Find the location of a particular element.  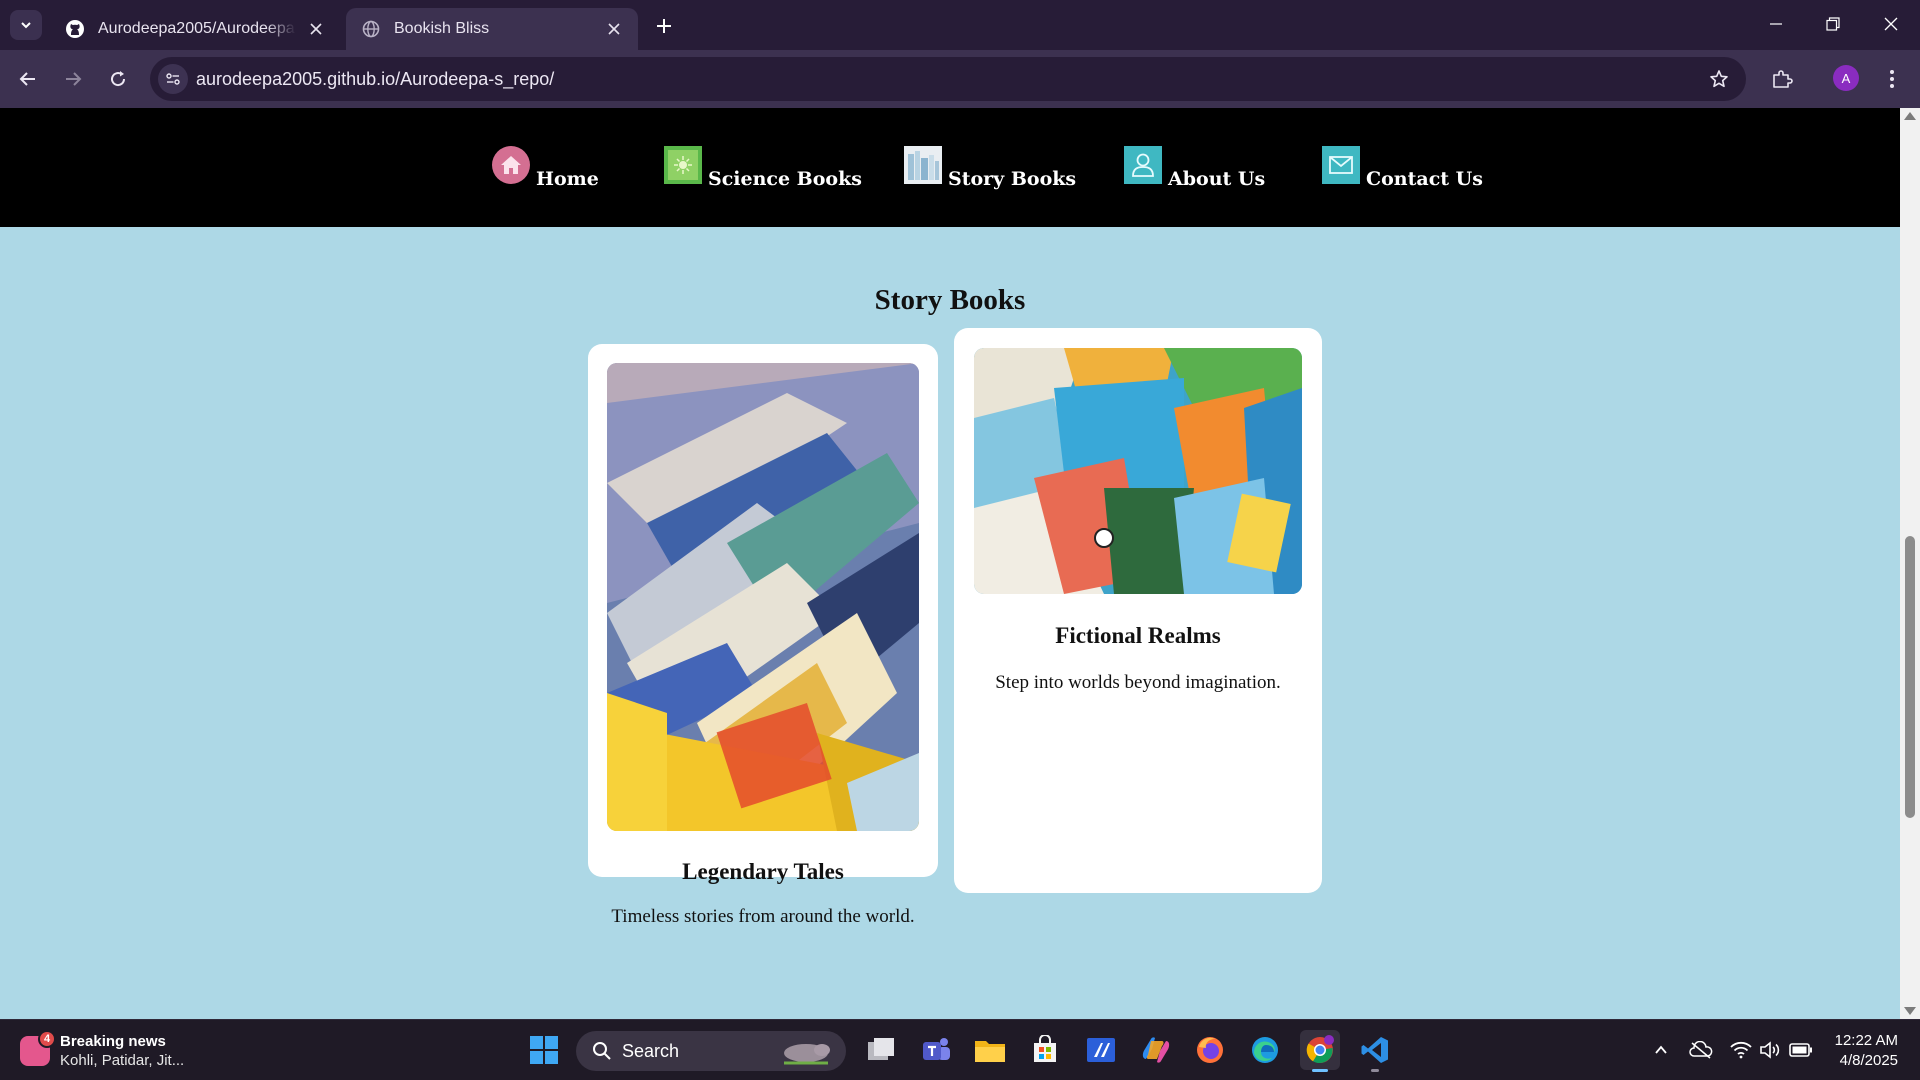

reload-icon is located at coordinates (118, 79).